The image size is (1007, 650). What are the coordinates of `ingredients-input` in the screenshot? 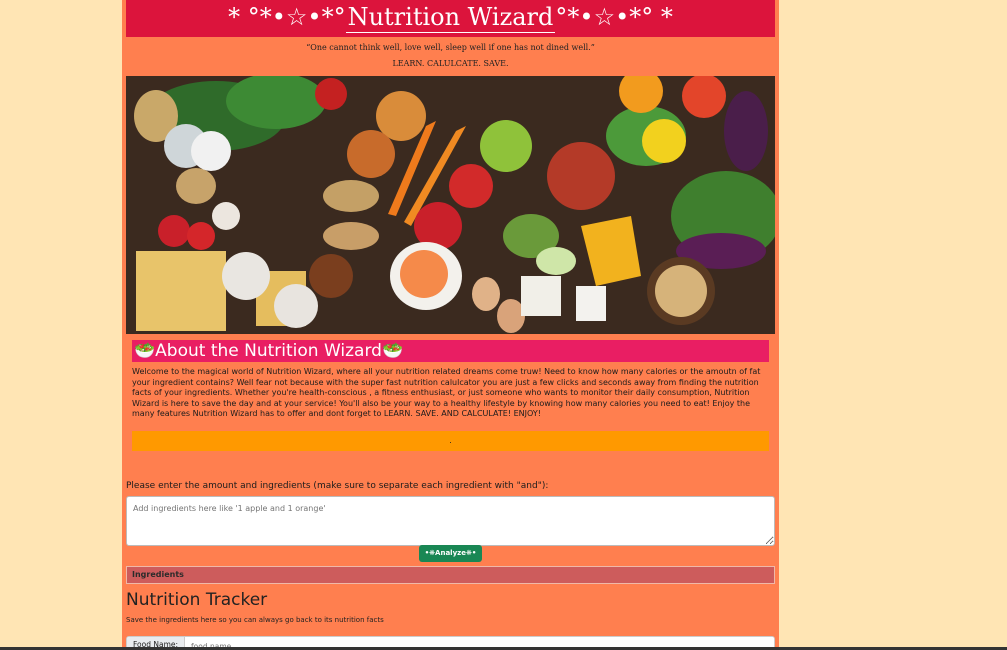 It's located at (450, 521).